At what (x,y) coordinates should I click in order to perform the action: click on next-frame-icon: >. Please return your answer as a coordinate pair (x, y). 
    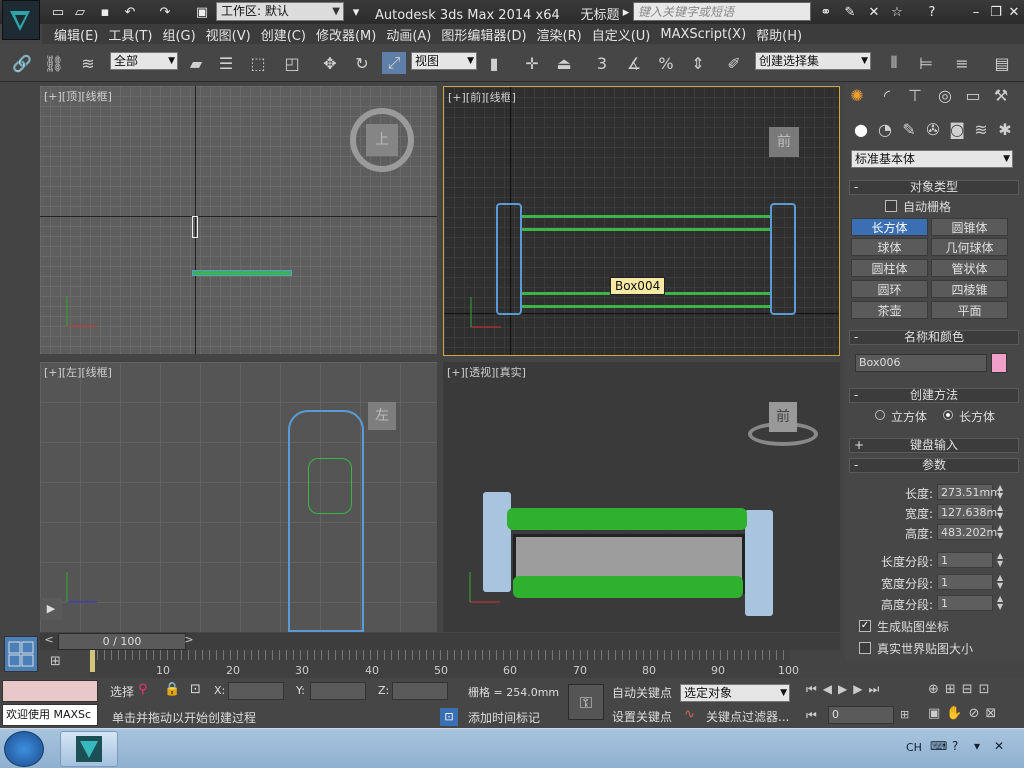
    Looking at the image, I should click on (189, 641).